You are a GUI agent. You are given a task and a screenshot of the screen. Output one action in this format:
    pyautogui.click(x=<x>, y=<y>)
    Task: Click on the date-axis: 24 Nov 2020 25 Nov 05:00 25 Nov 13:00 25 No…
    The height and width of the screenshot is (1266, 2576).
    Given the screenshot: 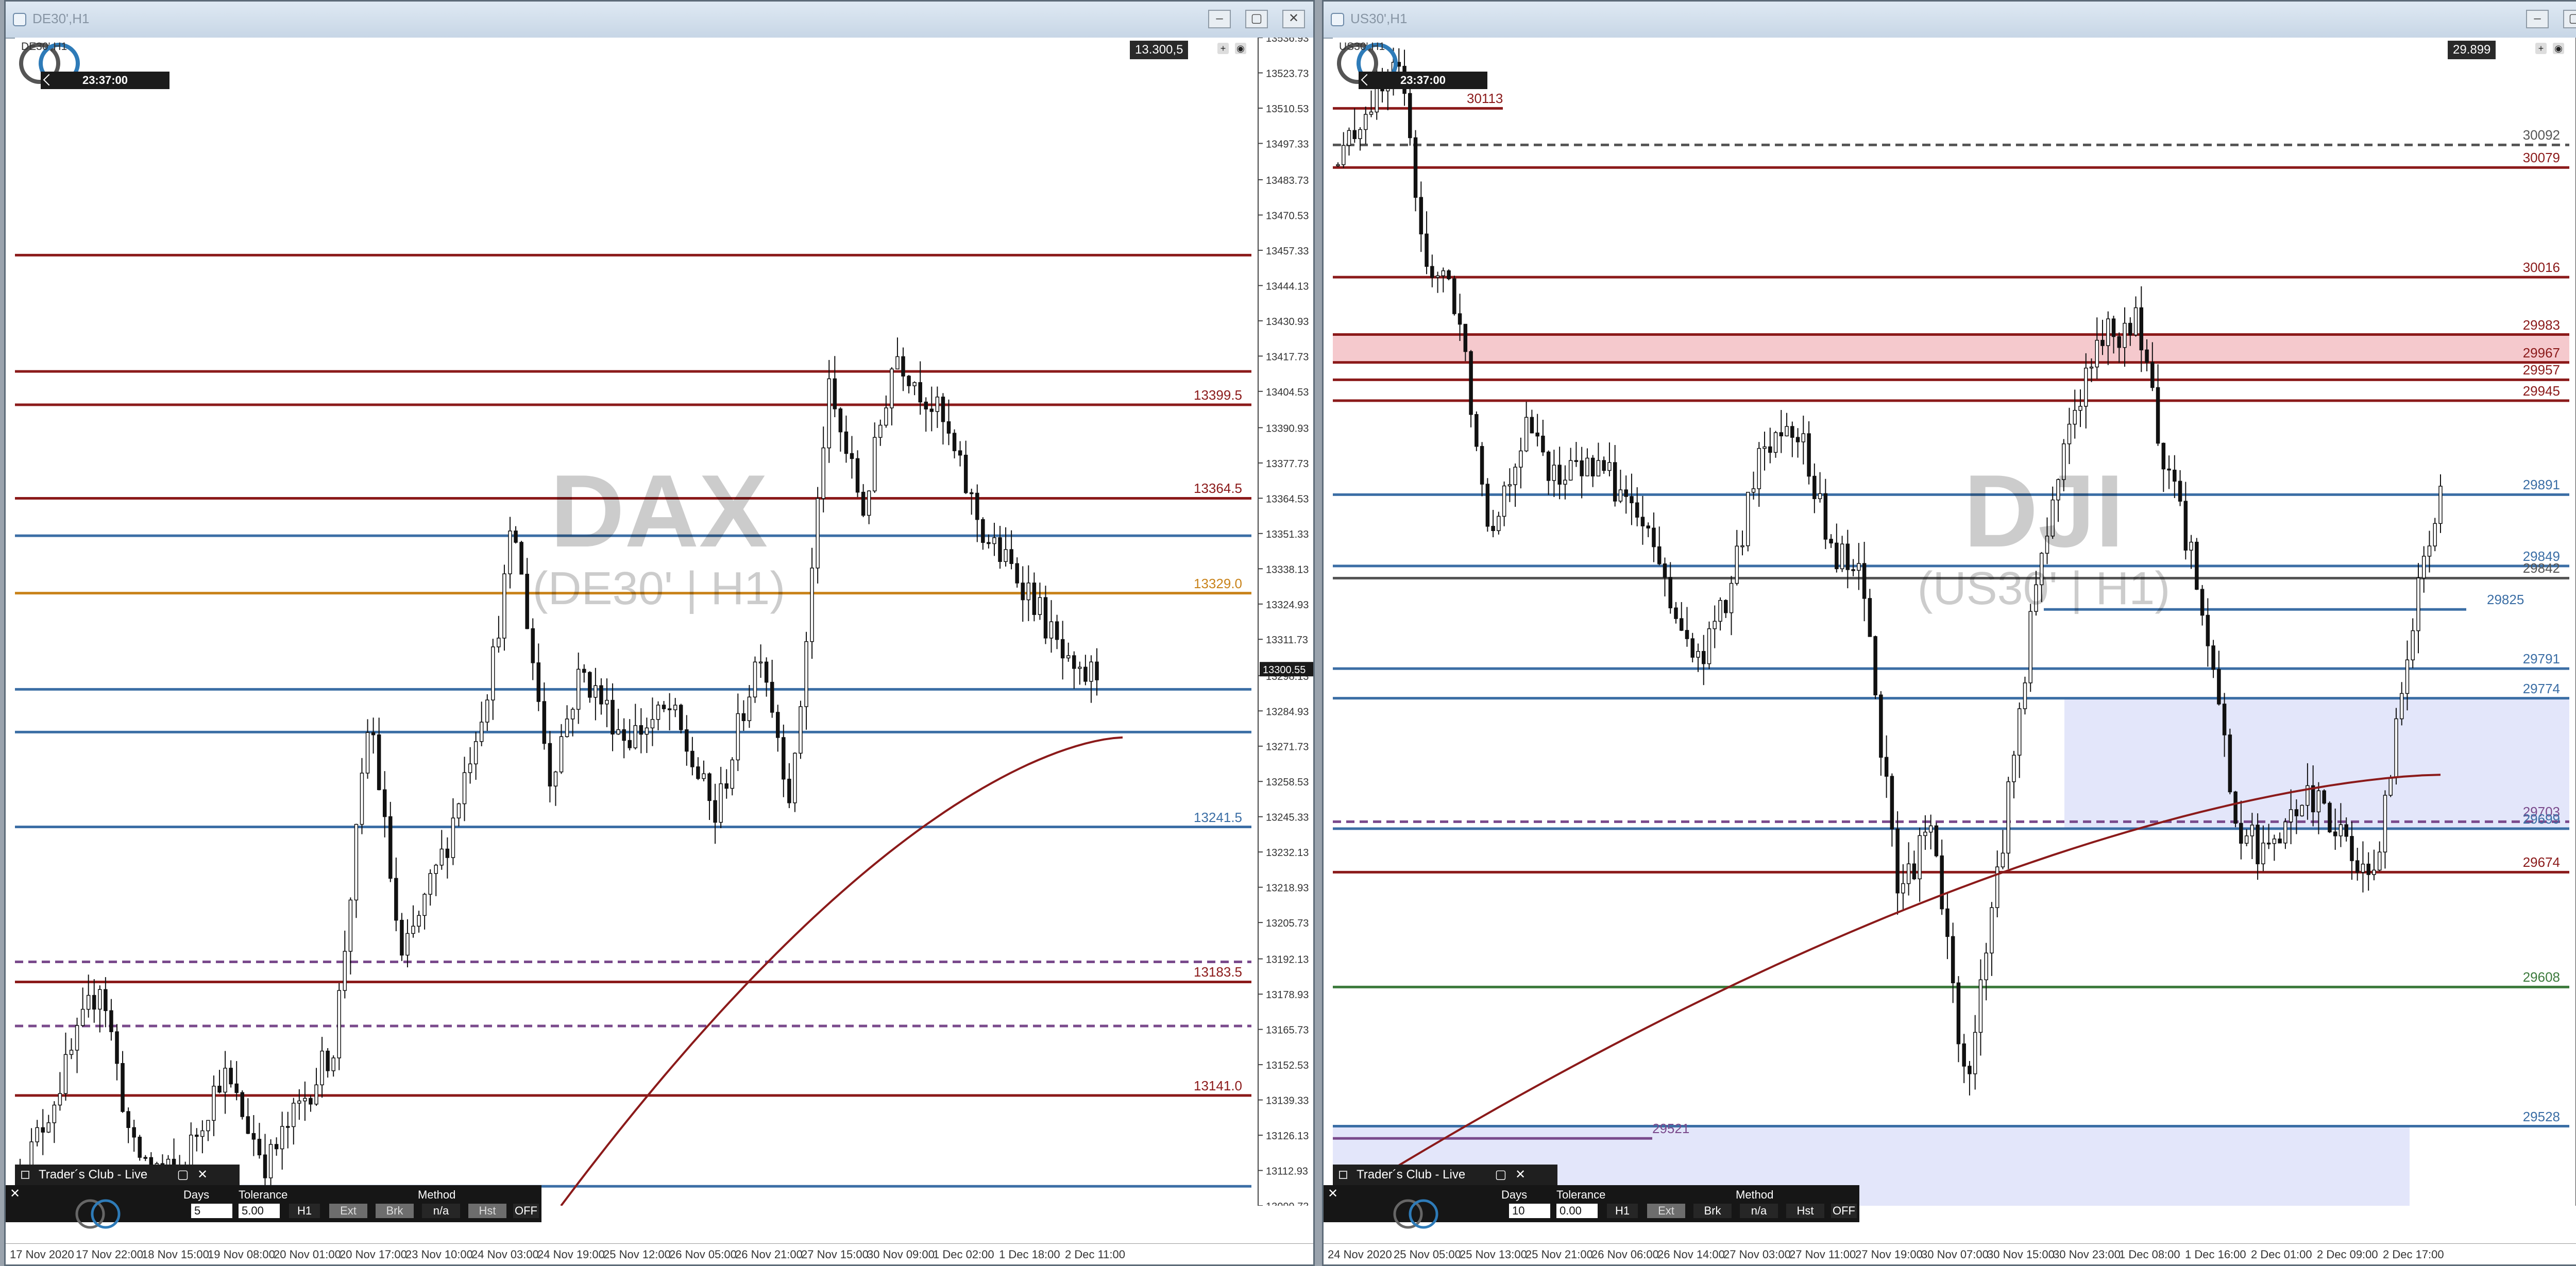 What is the action you would take?
    pyautogui.click(x=1950, y=1253)
    